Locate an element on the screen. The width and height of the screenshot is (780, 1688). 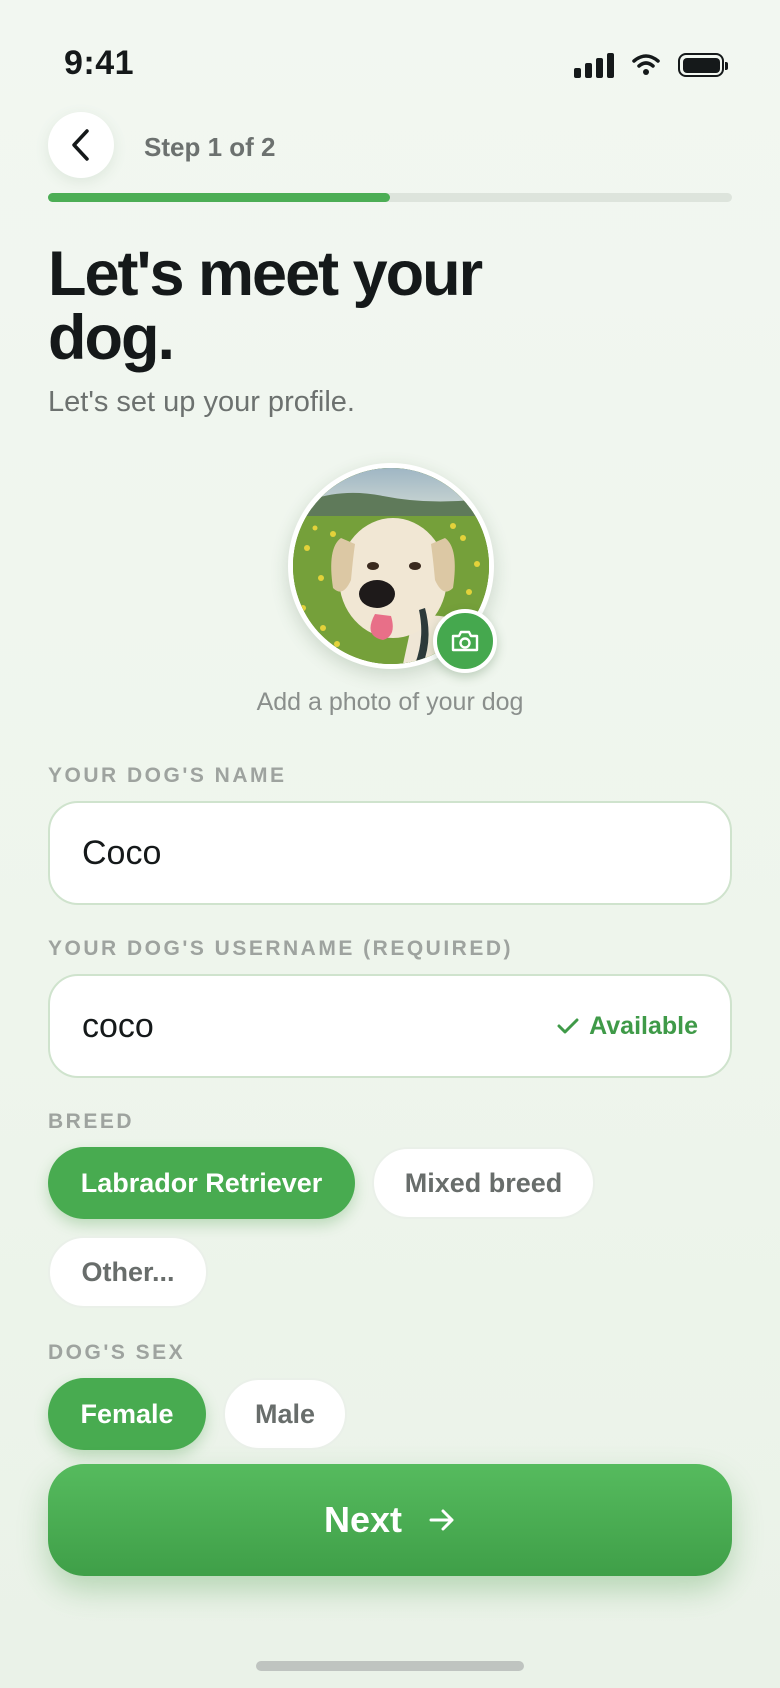
arrow-right-icon is located at coordinates (441, 1520).